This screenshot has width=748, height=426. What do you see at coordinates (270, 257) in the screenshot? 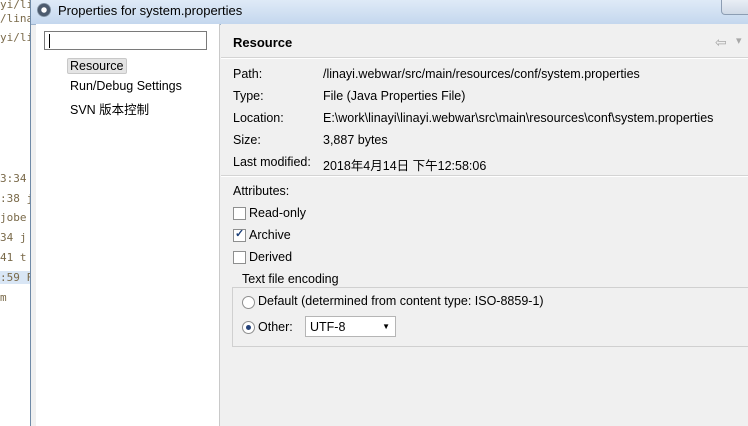
I see `derived-label: Derived` at bounding box center [270, 257].